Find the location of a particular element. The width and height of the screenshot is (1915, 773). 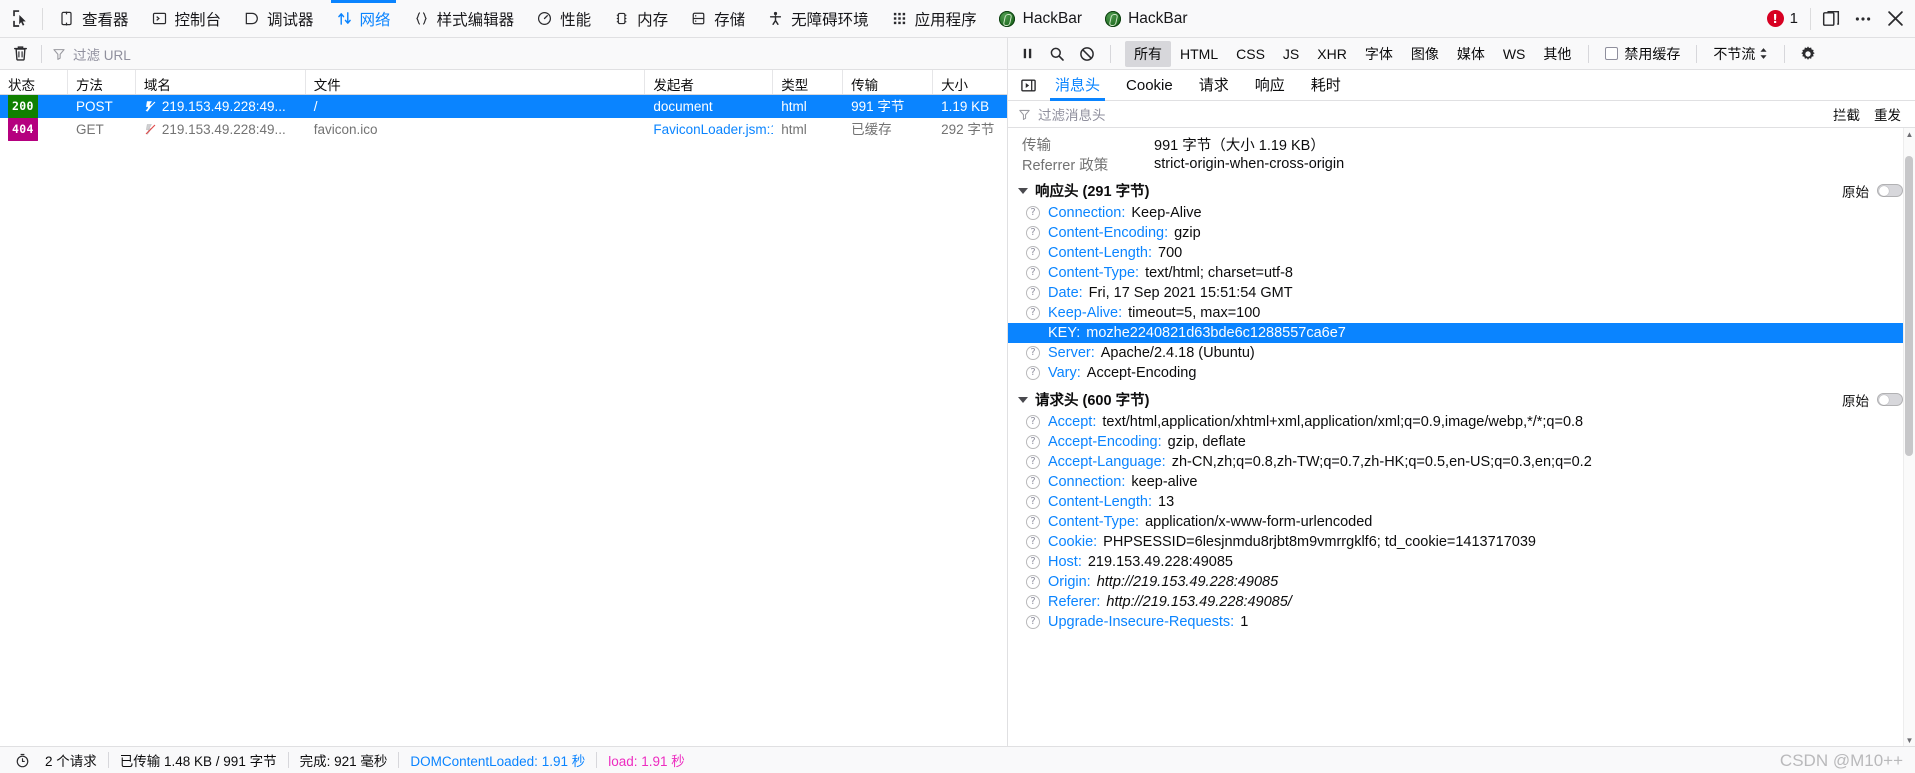

error-count-badge: ! 1 is located at coordinates (1782, 18).